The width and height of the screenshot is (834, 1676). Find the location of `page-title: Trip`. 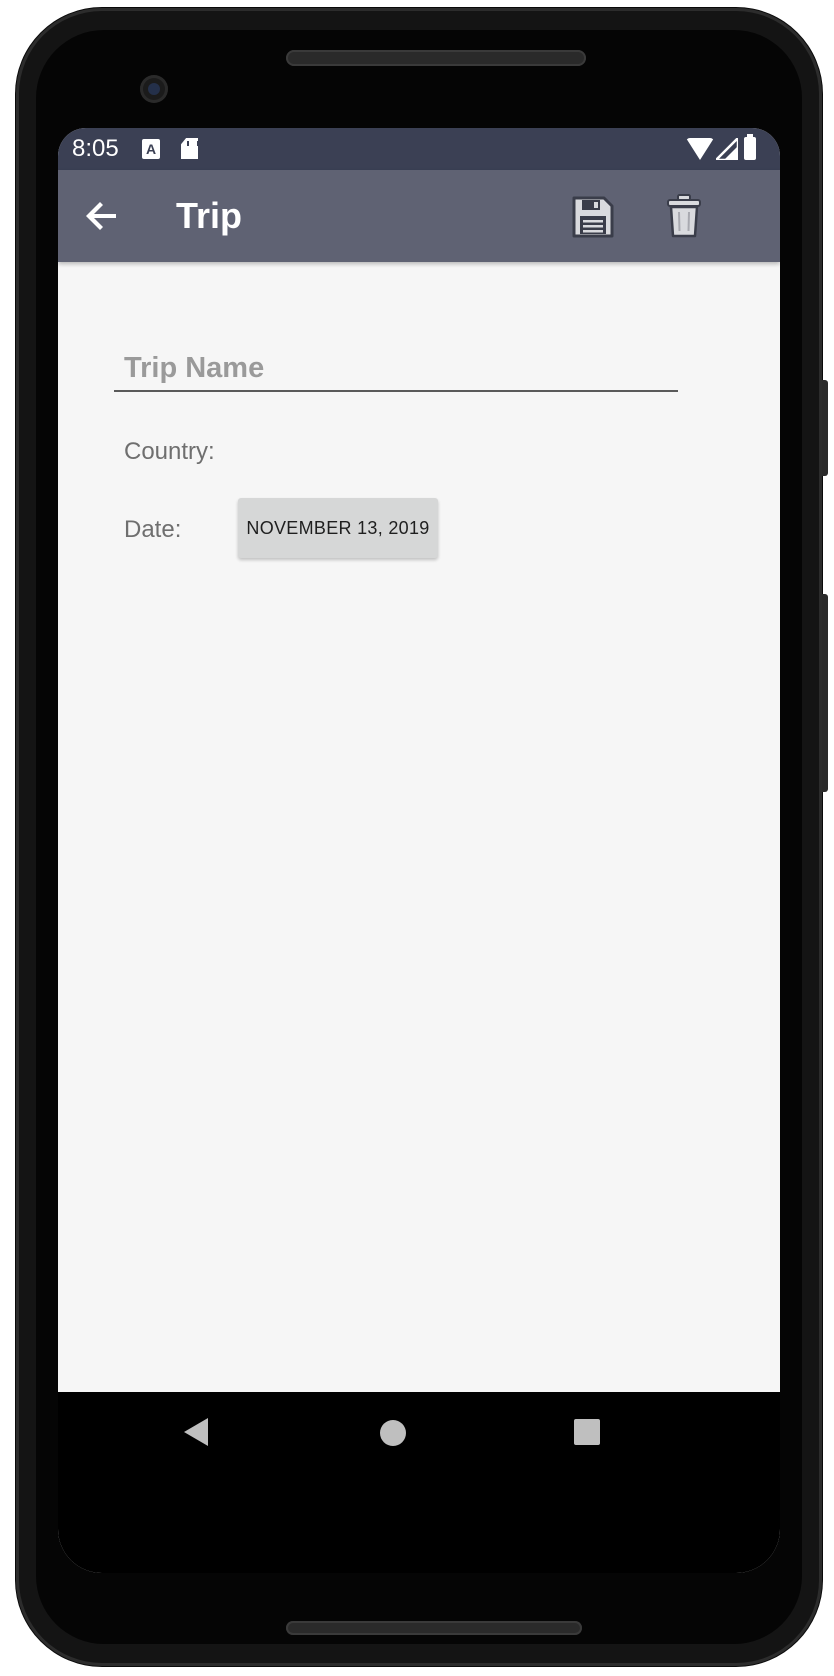

page-title: Trip is located at coordinates (209, 215).